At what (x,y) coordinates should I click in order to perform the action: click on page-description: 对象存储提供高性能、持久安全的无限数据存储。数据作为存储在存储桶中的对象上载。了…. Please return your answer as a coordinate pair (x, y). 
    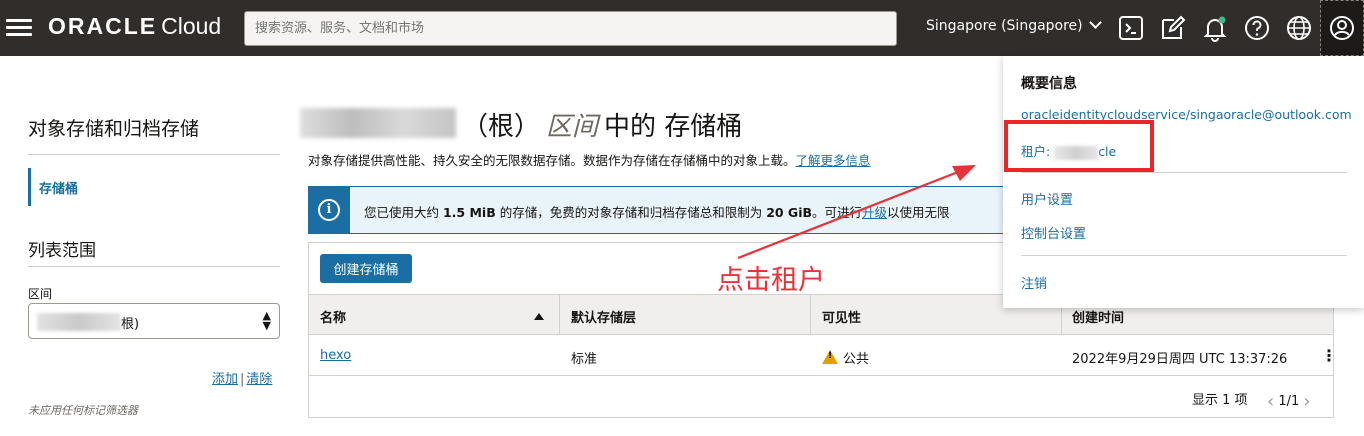
    Looking at the image, I should click on (589, 159).